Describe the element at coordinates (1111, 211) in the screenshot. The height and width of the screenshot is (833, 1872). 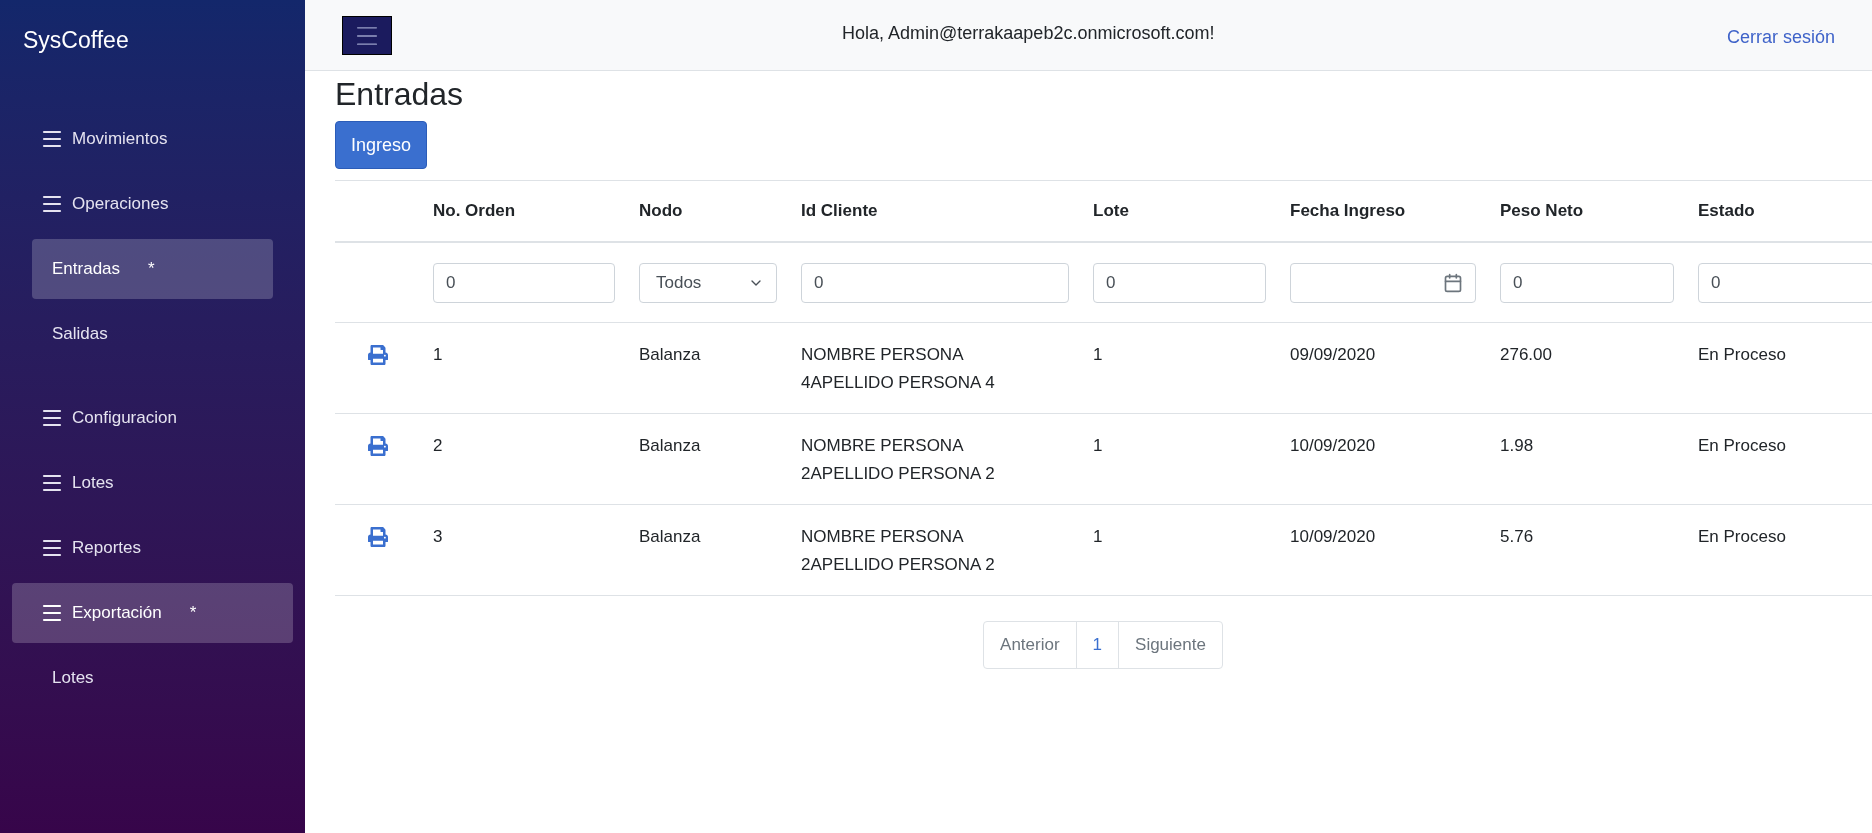
I see `column-header: Lote` at that location.